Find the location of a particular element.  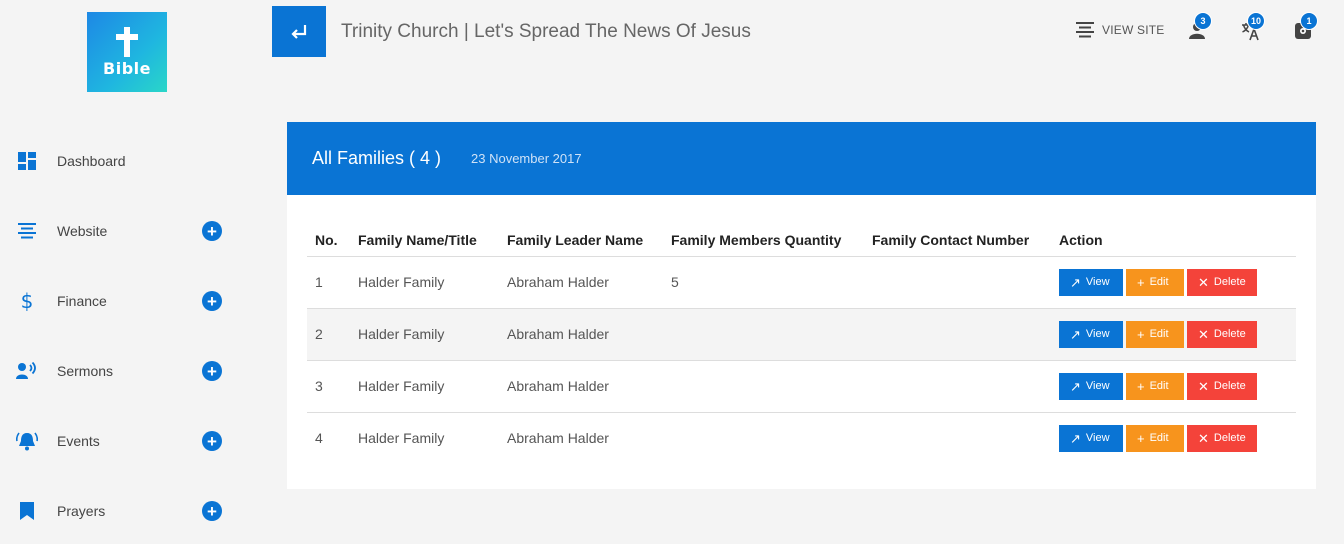

column-header: No. is located at coordinates (328, 240).